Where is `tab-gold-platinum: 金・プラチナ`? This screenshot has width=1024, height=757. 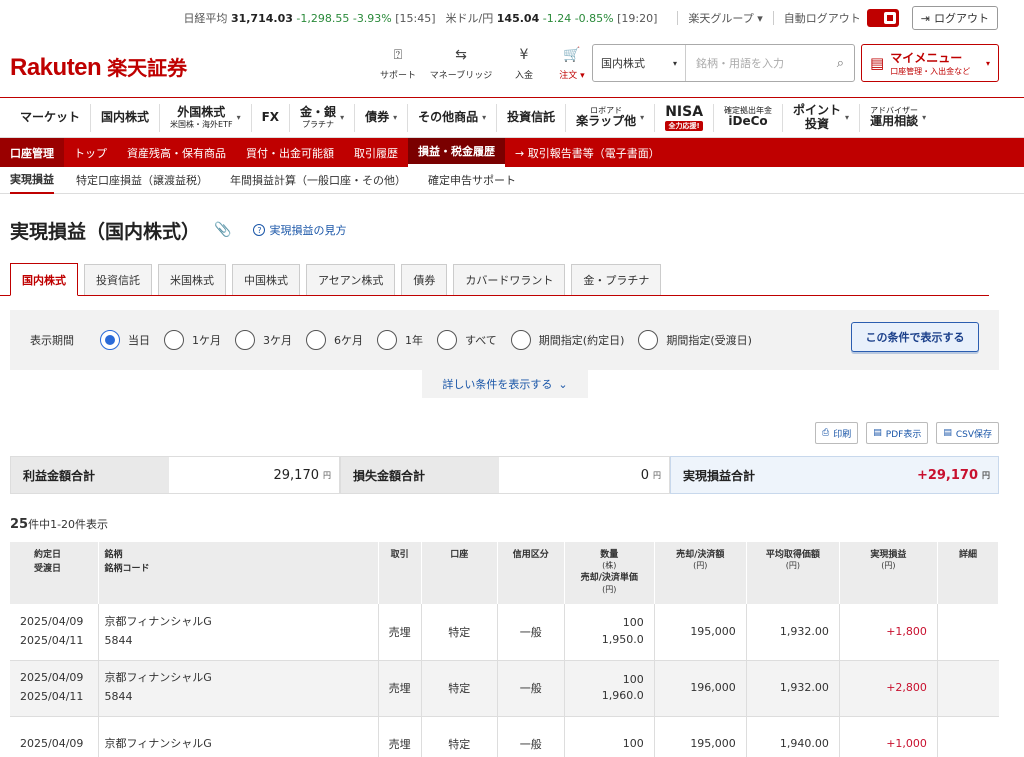 tab-gold-platinum: 金・プラチナ is located at coordinates (616, 279).